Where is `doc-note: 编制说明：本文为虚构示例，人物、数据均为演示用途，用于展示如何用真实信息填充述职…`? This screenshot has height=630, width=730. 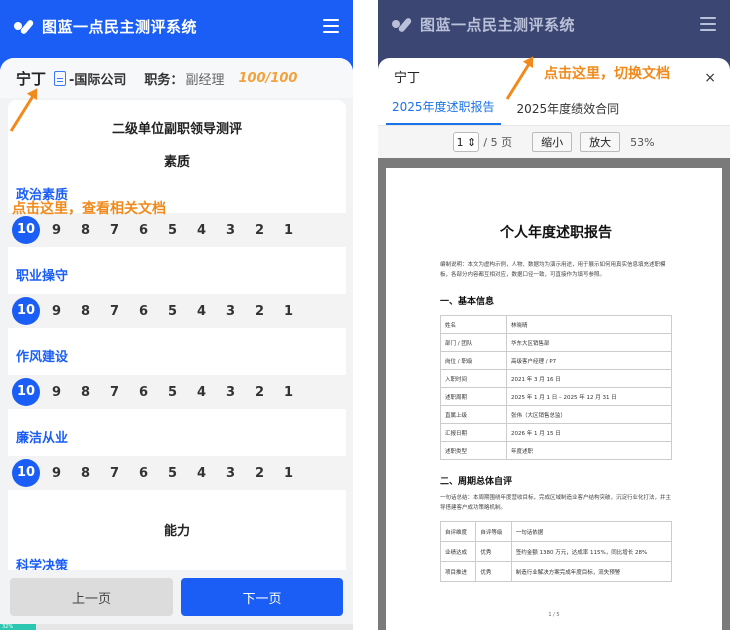
doc-note: 编制说明：本文为虚构示例，人物、数据均为演示用途，用于展示如何用真实信息填充述职… is located at coordinates (553, 270).